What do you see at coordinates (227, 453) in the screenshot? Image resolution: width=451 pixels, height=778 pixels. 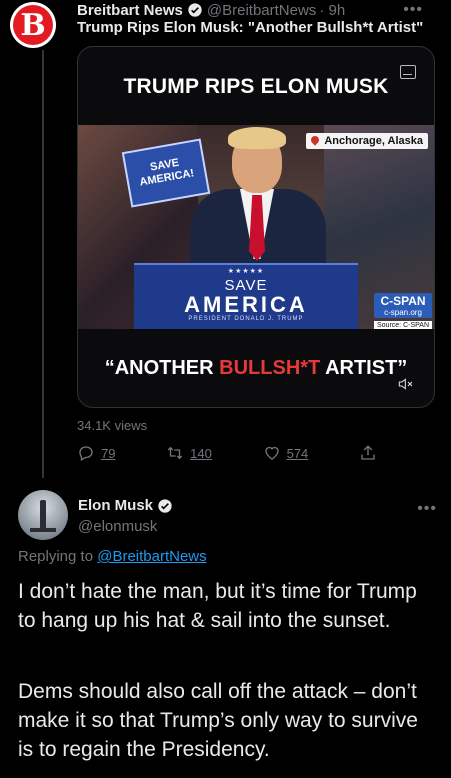 I see `tweet1-actions: 79 140 574` at bounding box center [227, 453].